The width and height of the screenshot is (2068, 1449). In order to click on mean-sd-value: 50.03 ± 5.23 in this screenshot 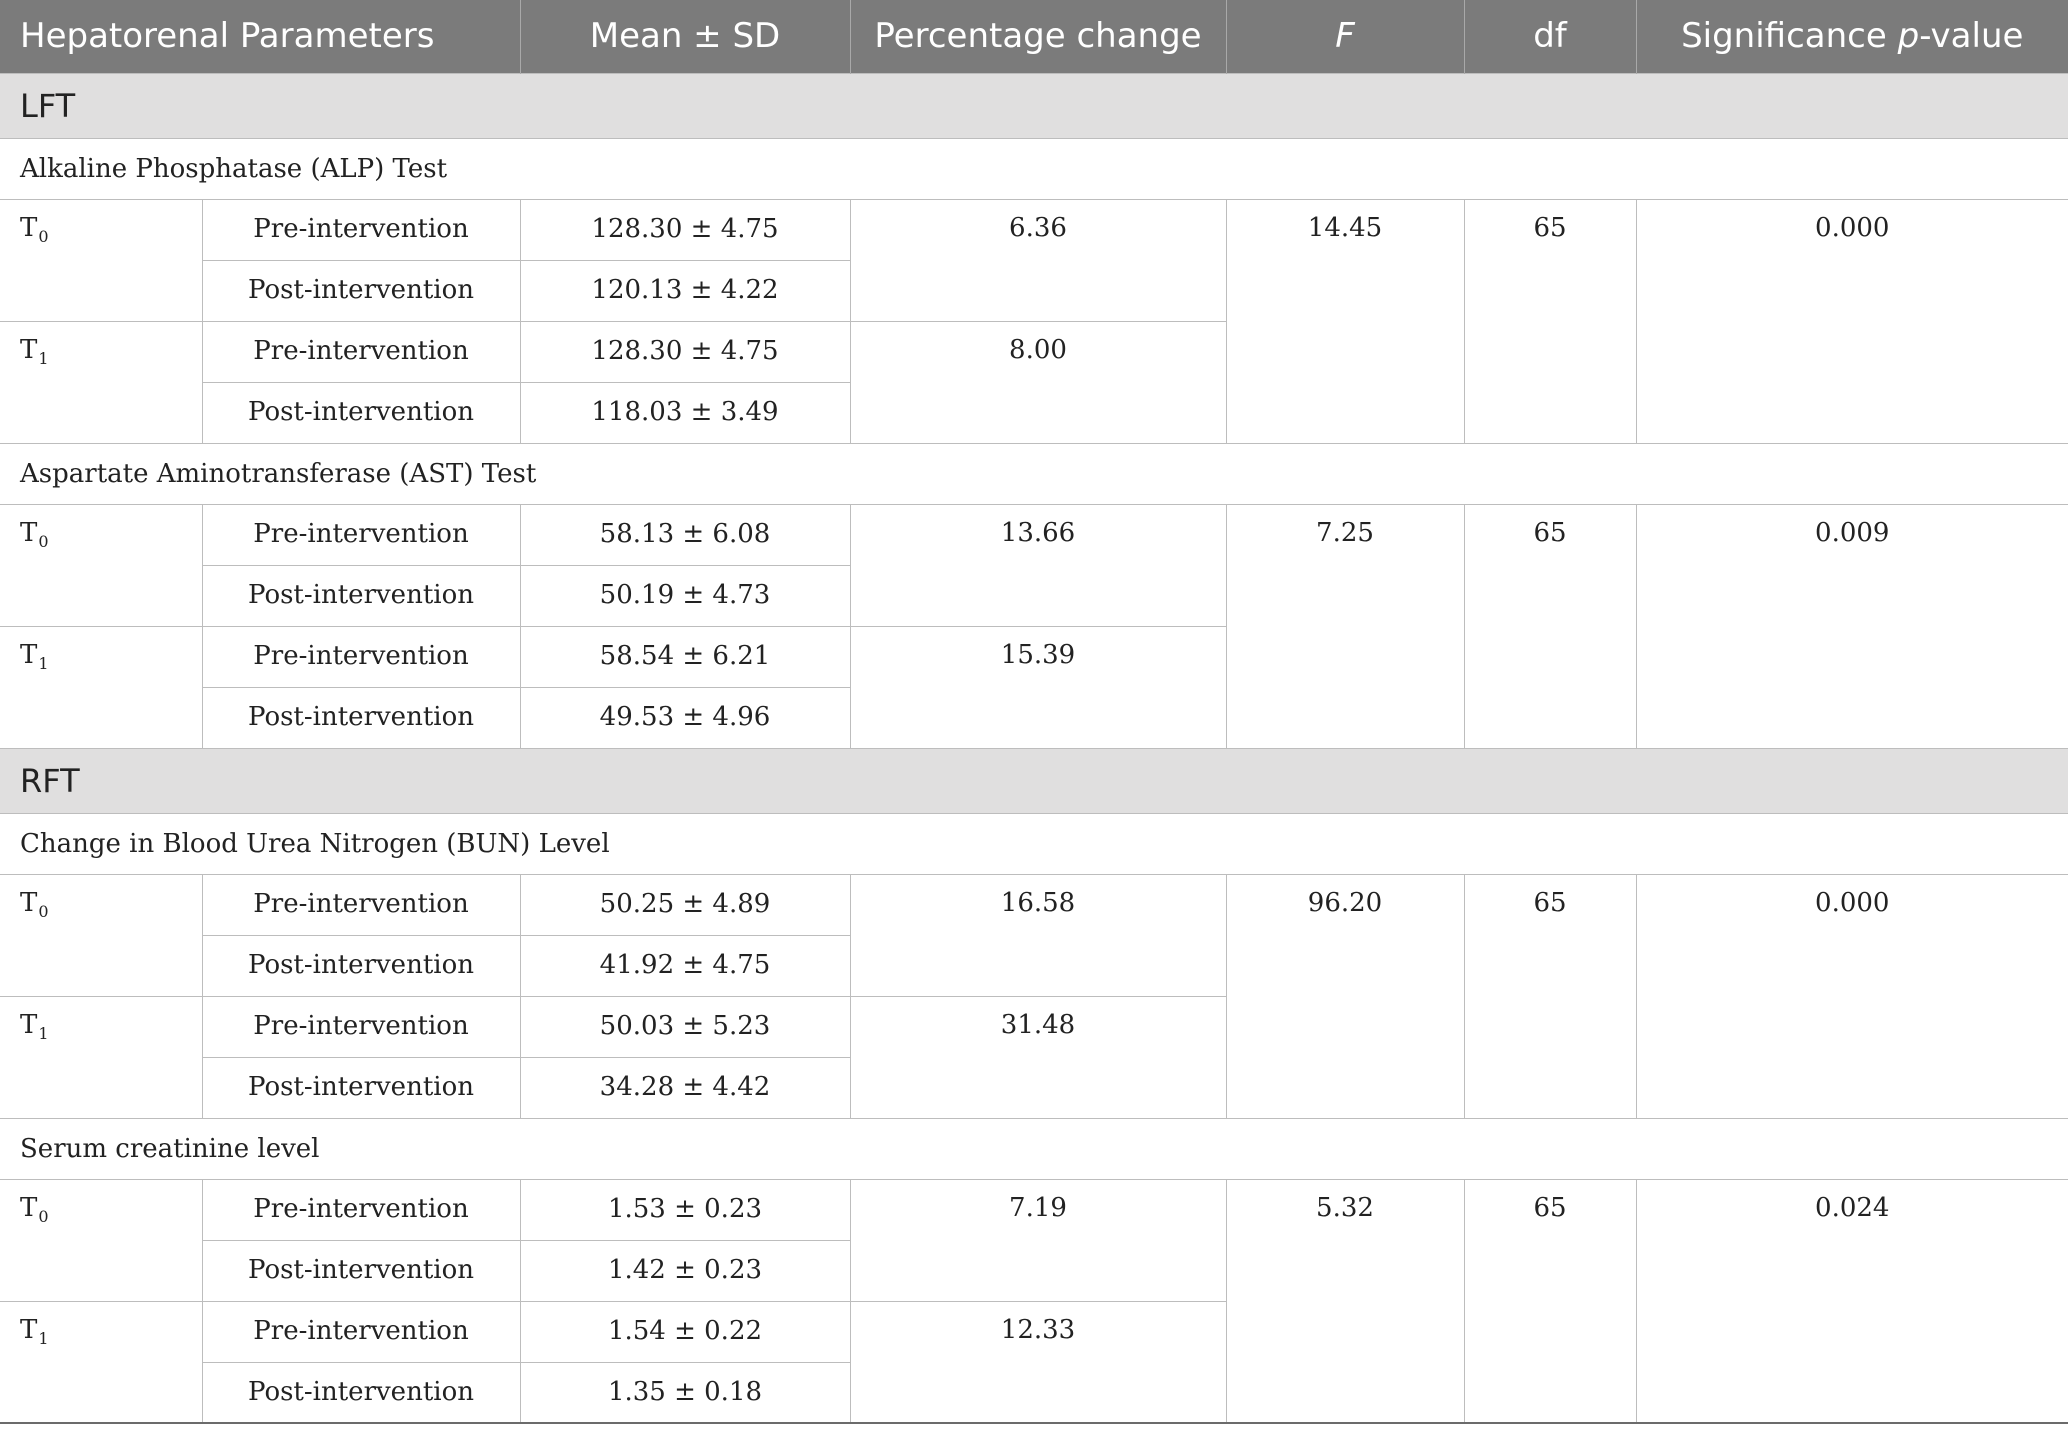, I will do `click(685, 1026)`.